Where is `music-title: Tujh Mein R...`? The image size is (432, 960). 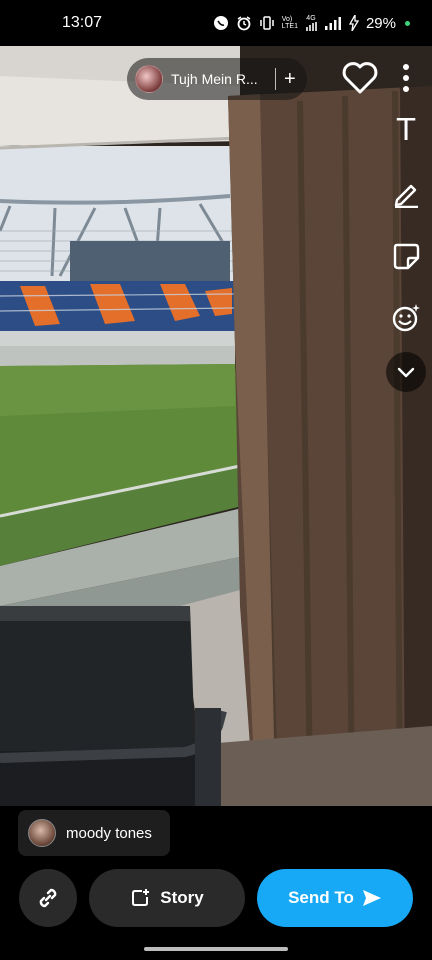 music-title: Tujh Mein R... is located at coordinates (214, 79).